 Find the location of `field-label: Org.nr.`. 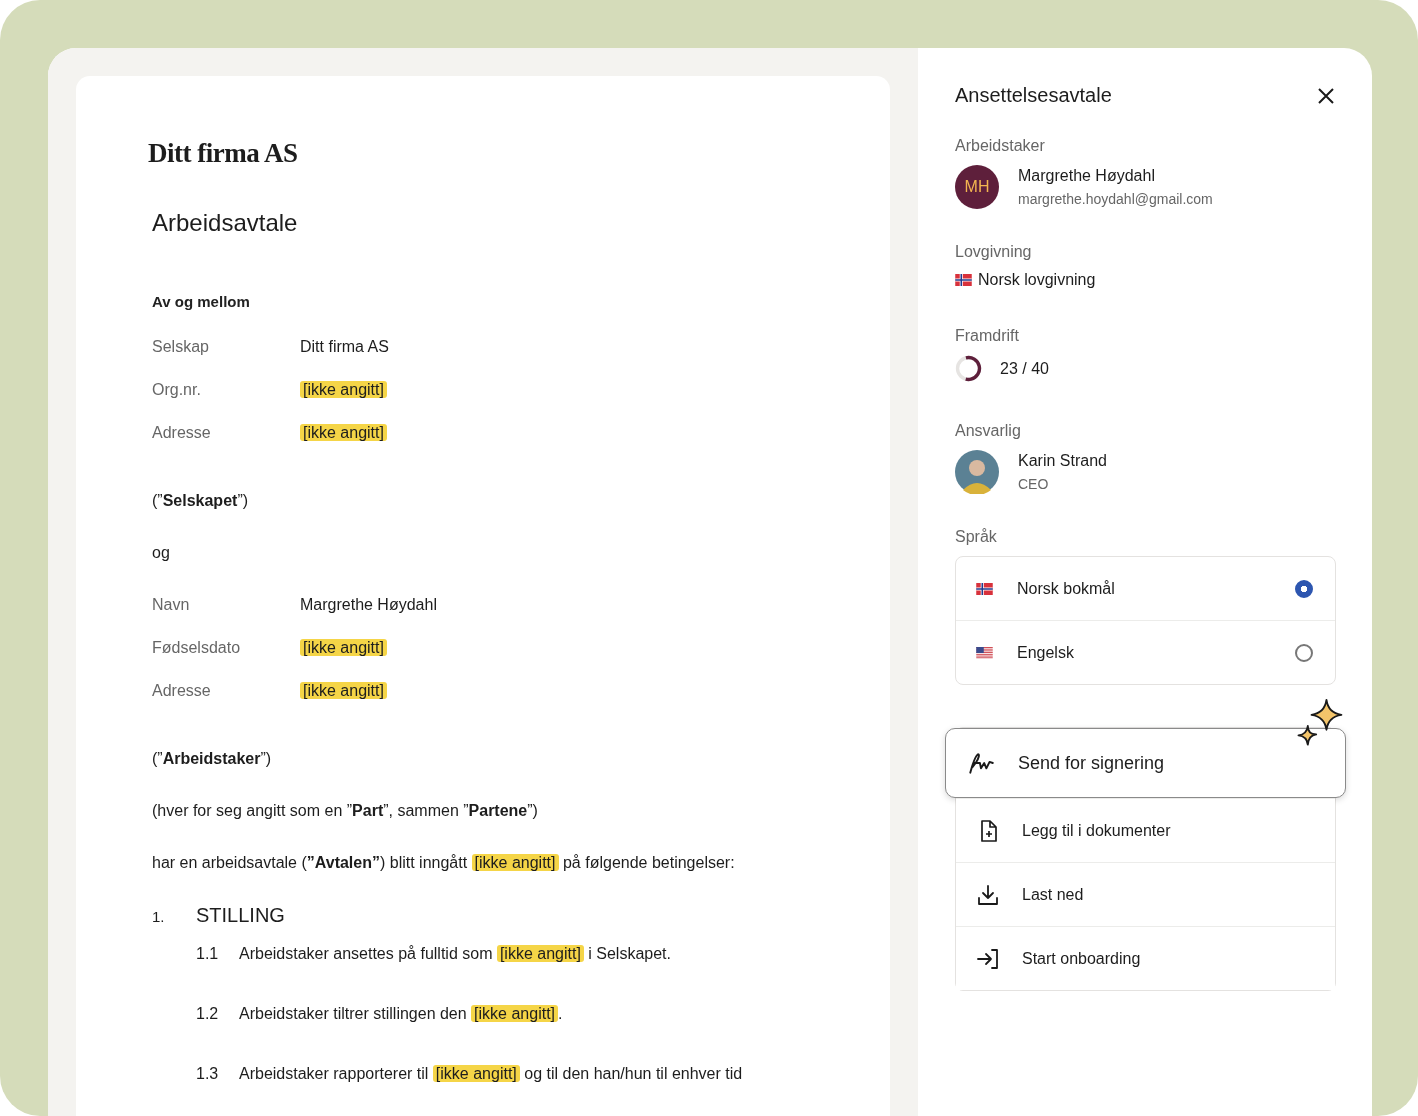

field-label: Org.nr. is located at coordinates (176, 390).